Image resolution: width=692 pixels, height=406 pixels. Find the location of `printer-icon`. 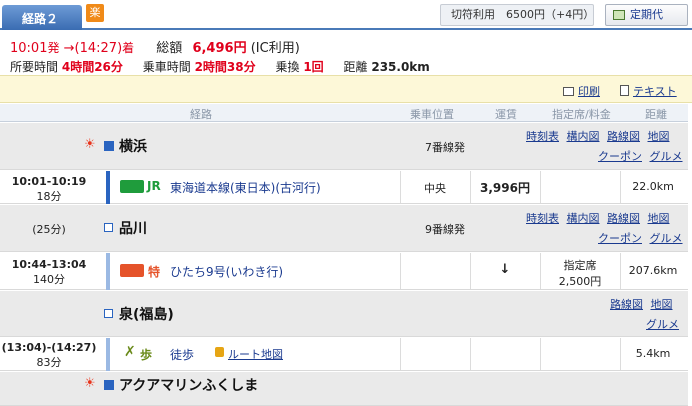

printer-icon is located at coordinates (568, 91).